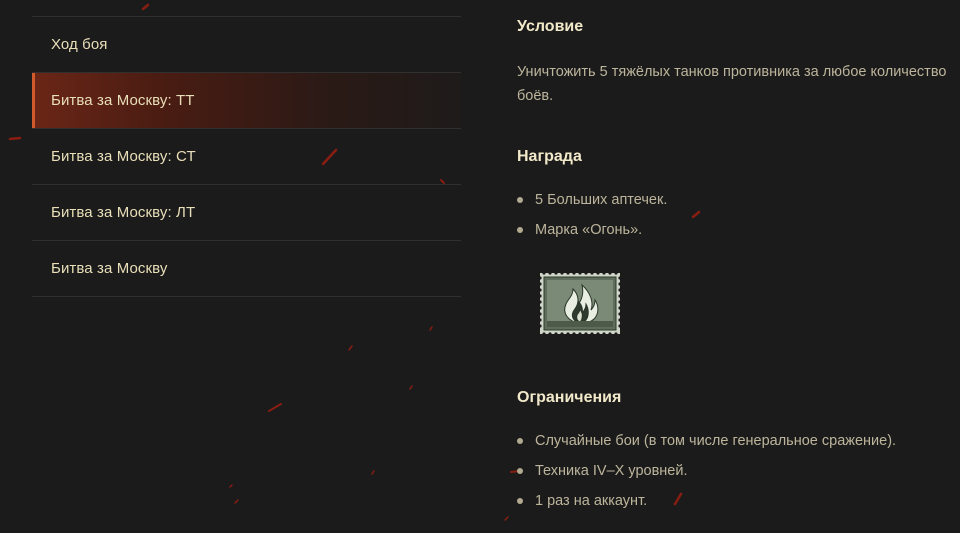 The height and width of the screenshot is (533, 960). Describe the element at coordinates (591, 501) in the screenshot. I see `restriction-item-text: 1 раз на аккаунт.` at that location.